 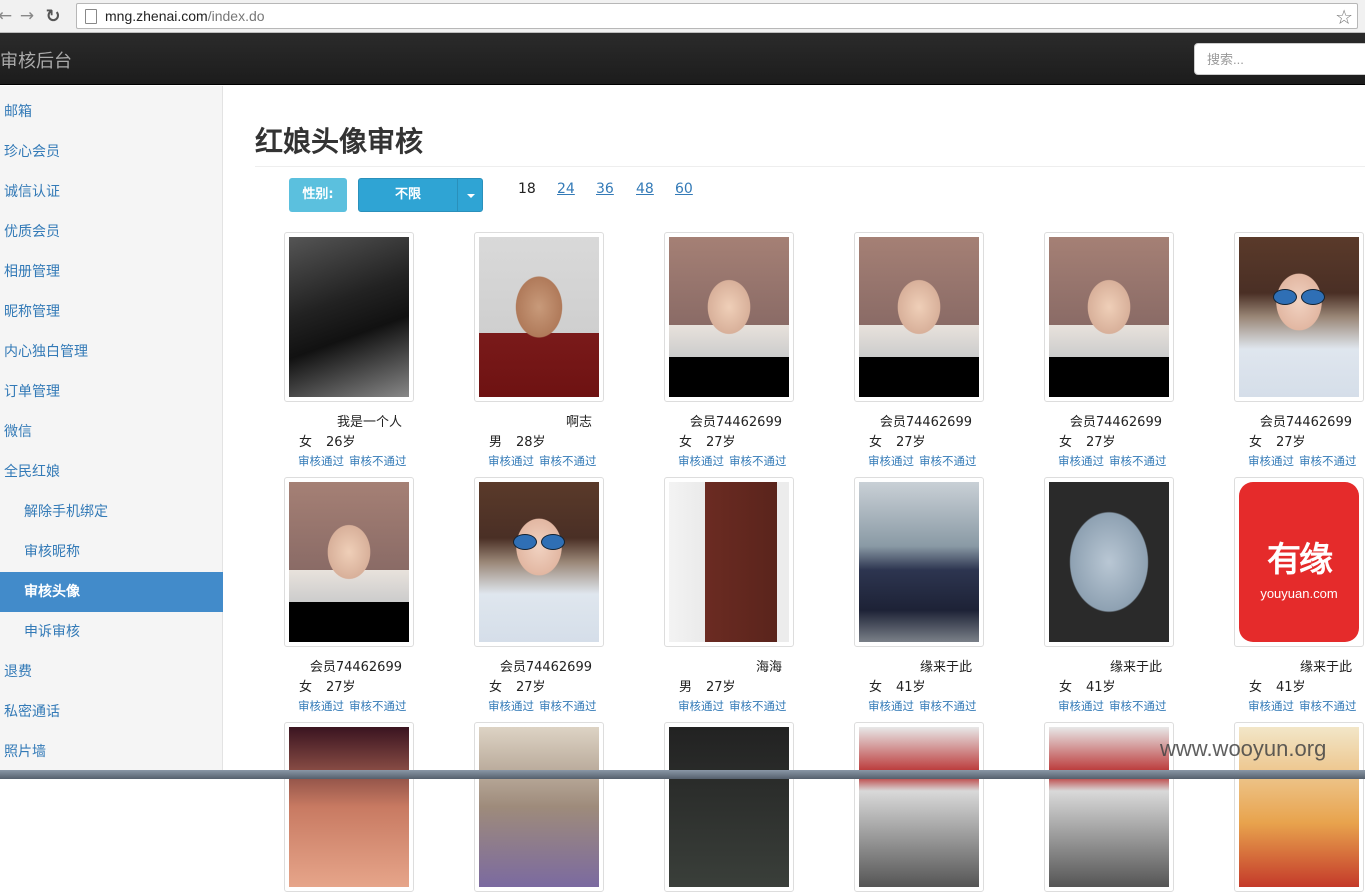 What do you see at coordinates (111, 752) in the screenshot?
I see `sidebar-item-photo-wall: 照片墙` at bounding box center [111, 752].